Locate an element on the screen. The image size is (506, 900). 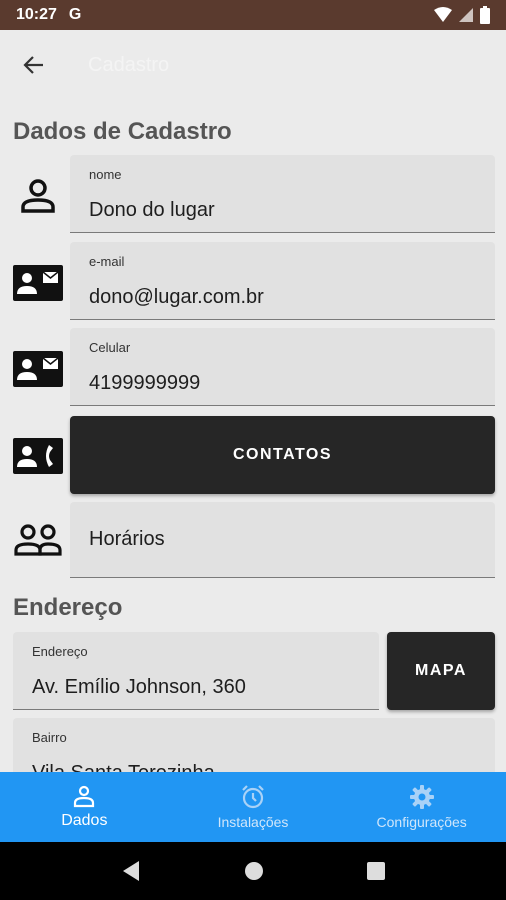
google-icon: G is located at coordinates (75, 14).